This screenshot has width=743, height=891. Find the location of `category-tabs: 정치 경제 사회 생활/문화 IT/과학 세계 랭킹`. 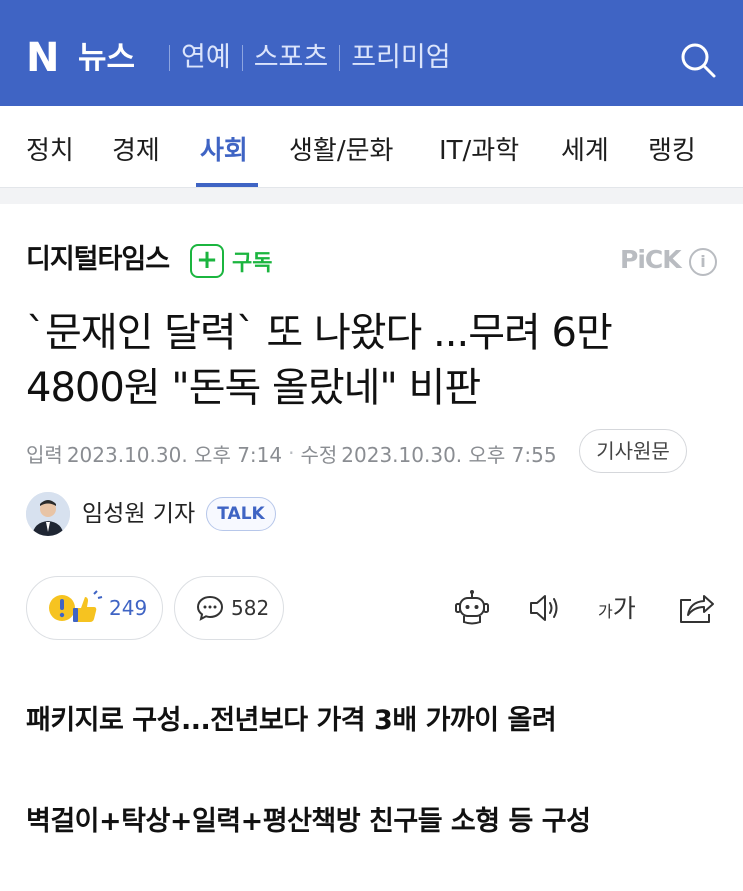

category-tabs: 정치 경제 사회 생활/문화 IT/과학 세계 랭킹 is located at coordinates (371, 147).